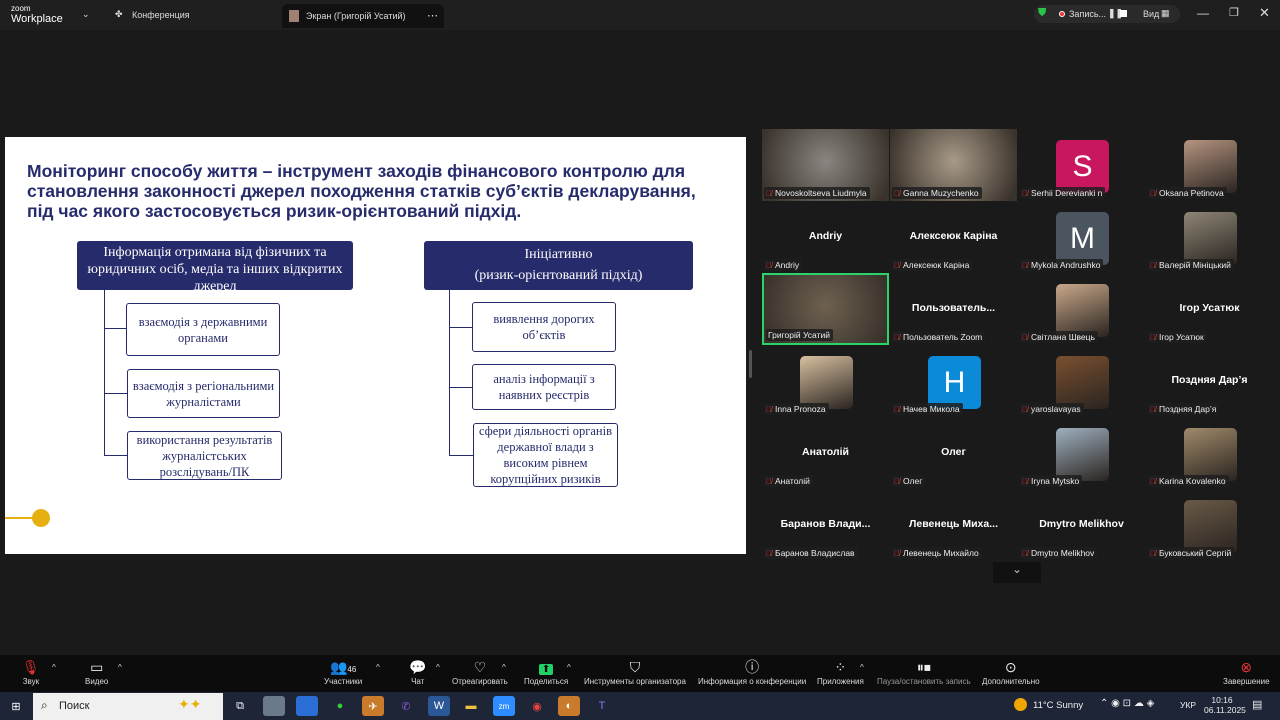 The width and height of the screenshot is (1280, 720). What do you see at coordinates (1011, 671) in the screenshot?
I see `more-button: ⊙ Дополнительно` at bounding box center [1011, 671].